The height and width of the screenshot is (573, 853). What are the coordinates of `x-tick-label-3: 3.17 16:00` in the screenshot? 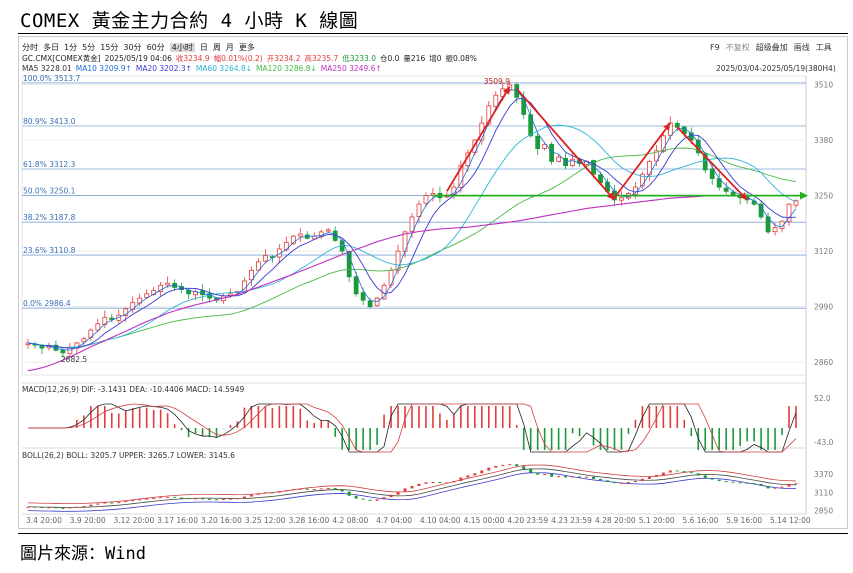 It's located at (177, 520).